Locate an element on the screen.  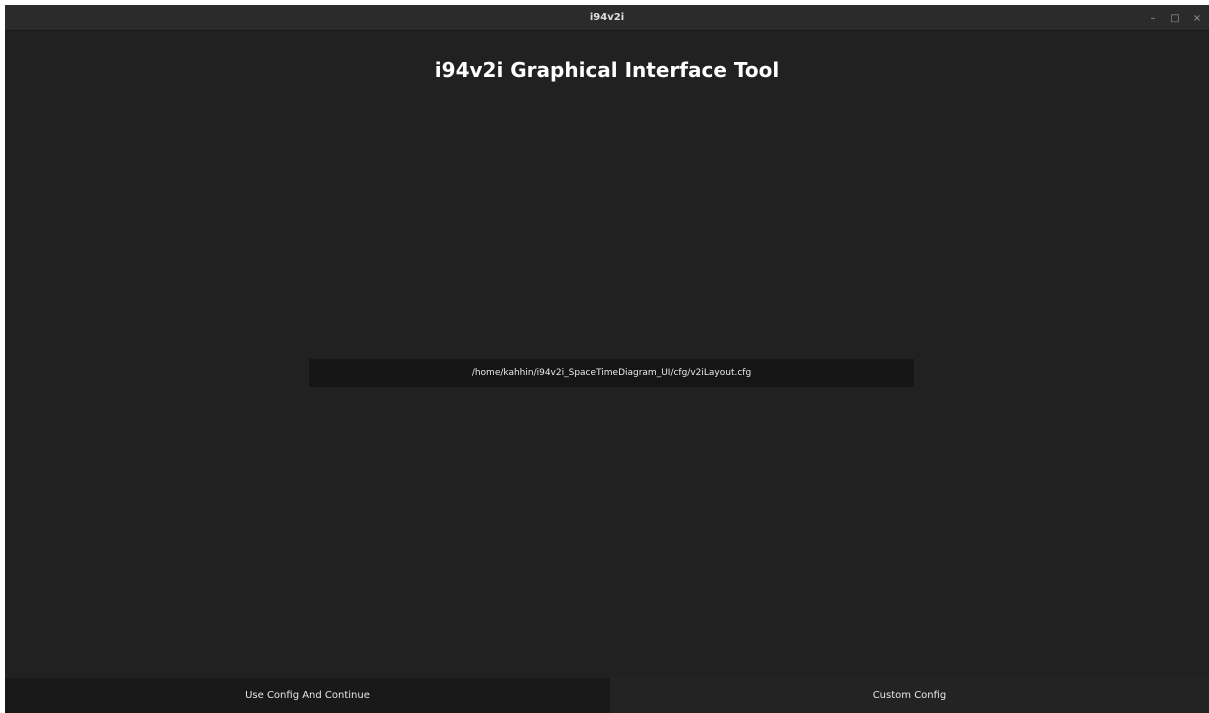
window-title: i94v2i is located at coordinates (607, 17).